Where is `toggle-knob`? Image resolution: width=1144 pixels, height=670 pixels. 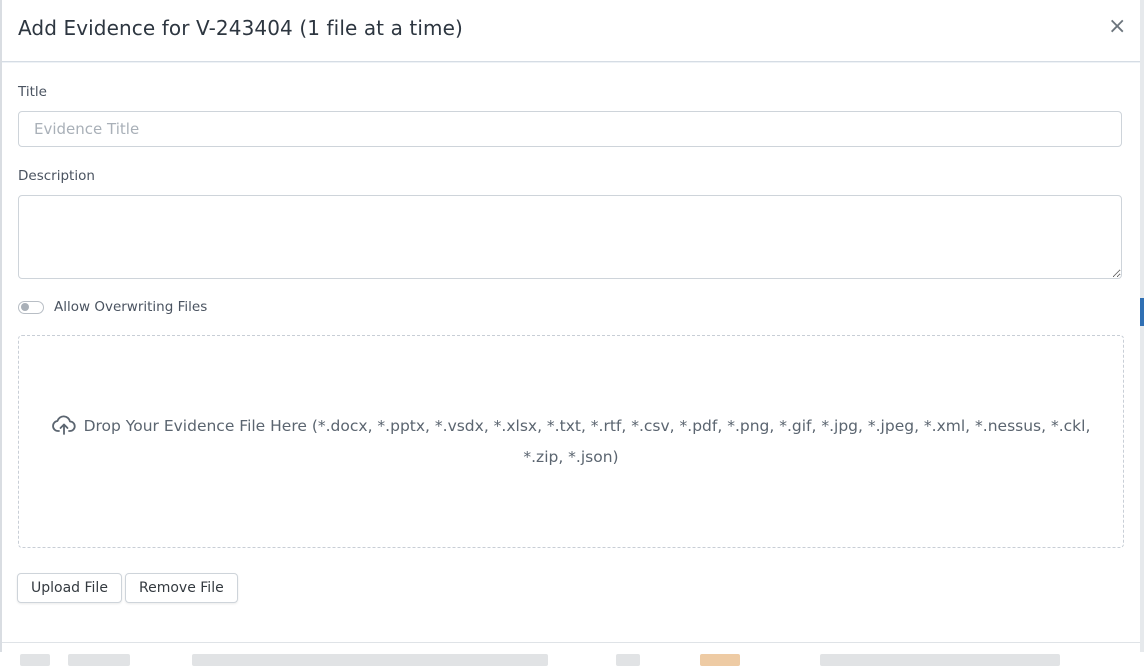
toggle-knob is located at coordinates (25, 307).